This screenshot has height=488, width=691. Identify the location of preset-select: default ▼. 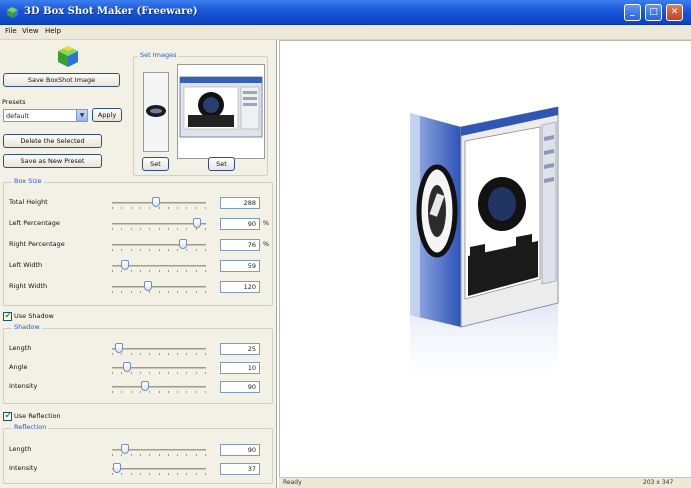
(45, 115).